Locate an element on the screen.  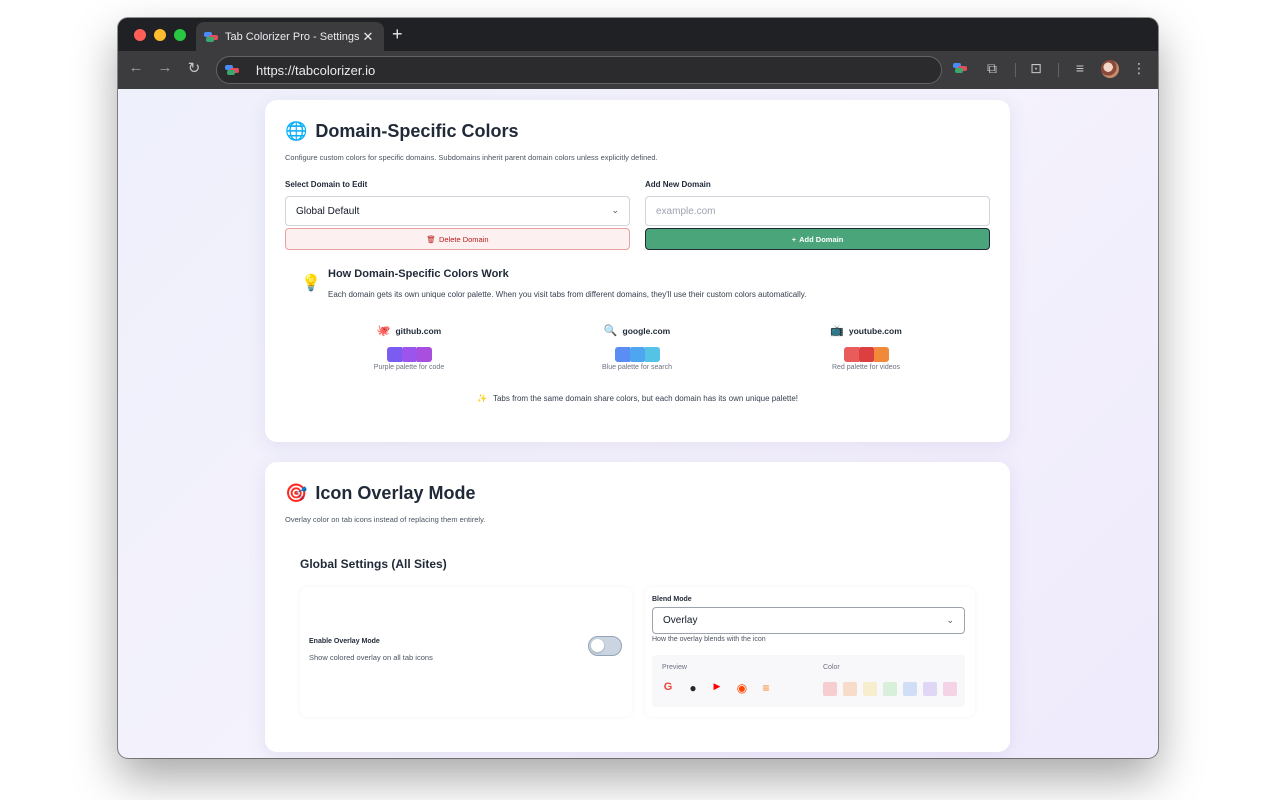
icon-overlay-title: Icon Overlay Mode is located at coordinates (395, 493).